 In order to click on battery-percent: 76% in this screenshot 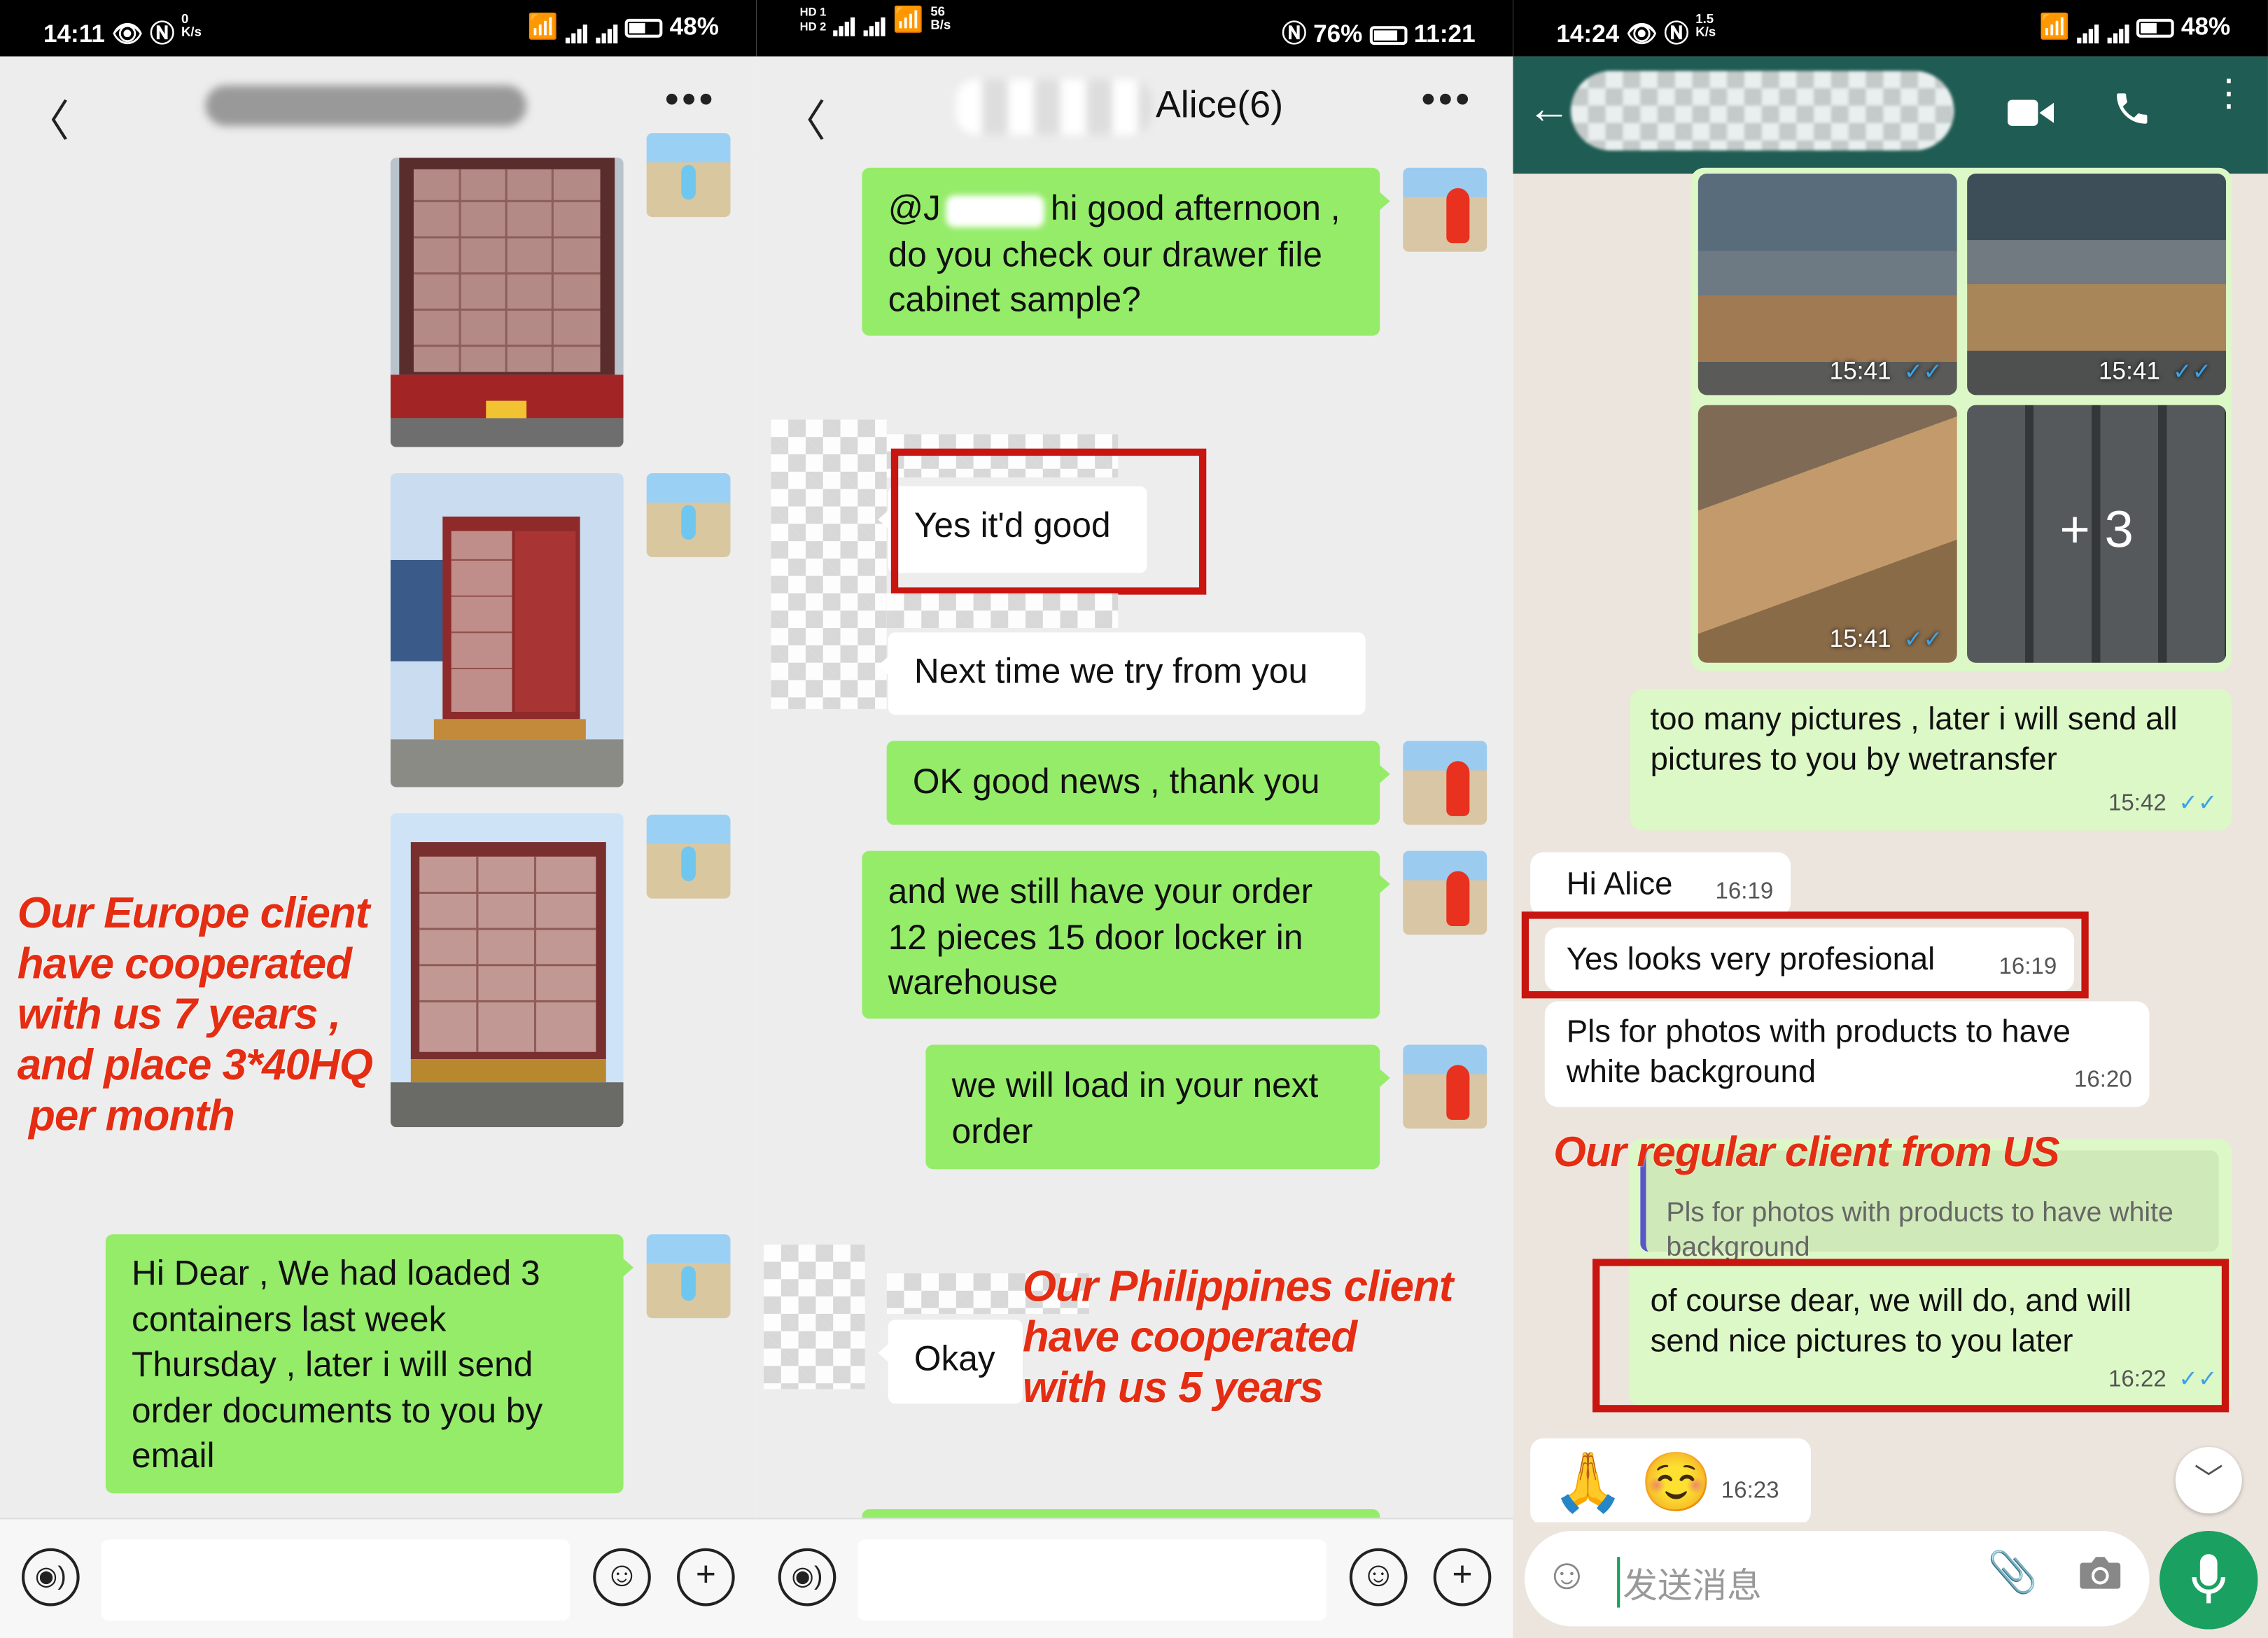, I will do `click(1338, 34)`.